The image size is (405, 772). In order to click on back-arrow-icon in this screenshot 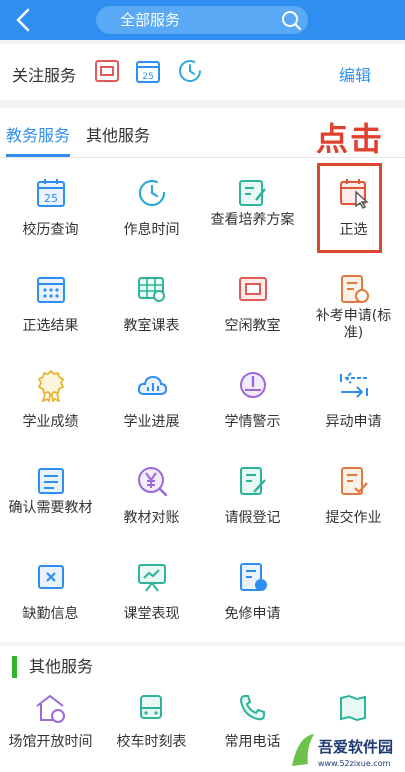, I will do `click(24, 20)`.